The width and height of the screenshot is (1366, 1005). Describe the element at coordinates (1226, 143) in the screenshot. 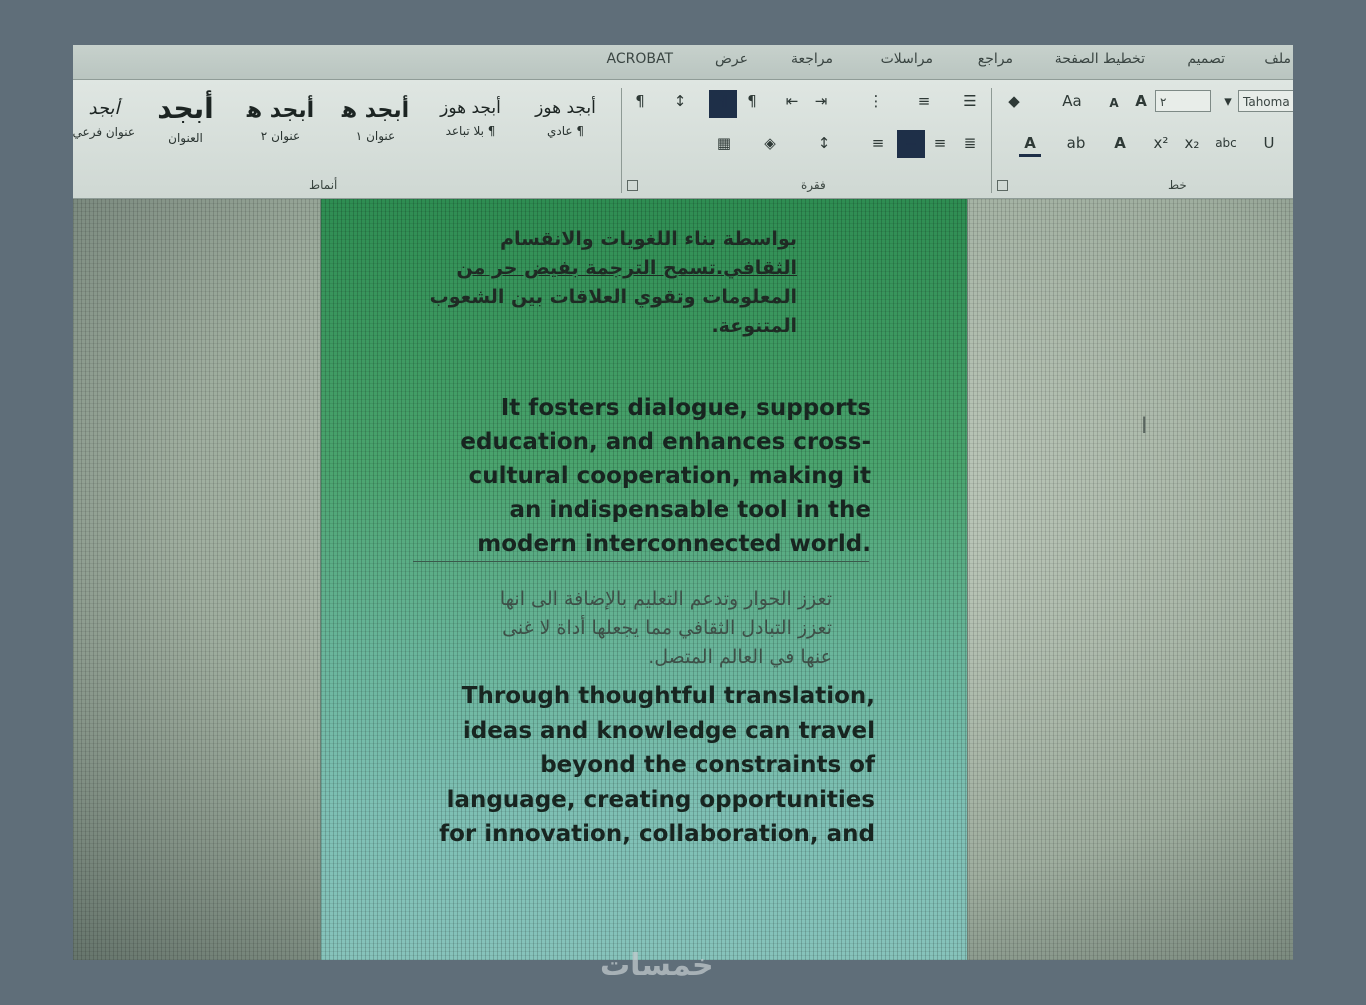

I see `strikethrough-icon: abc` at that location.